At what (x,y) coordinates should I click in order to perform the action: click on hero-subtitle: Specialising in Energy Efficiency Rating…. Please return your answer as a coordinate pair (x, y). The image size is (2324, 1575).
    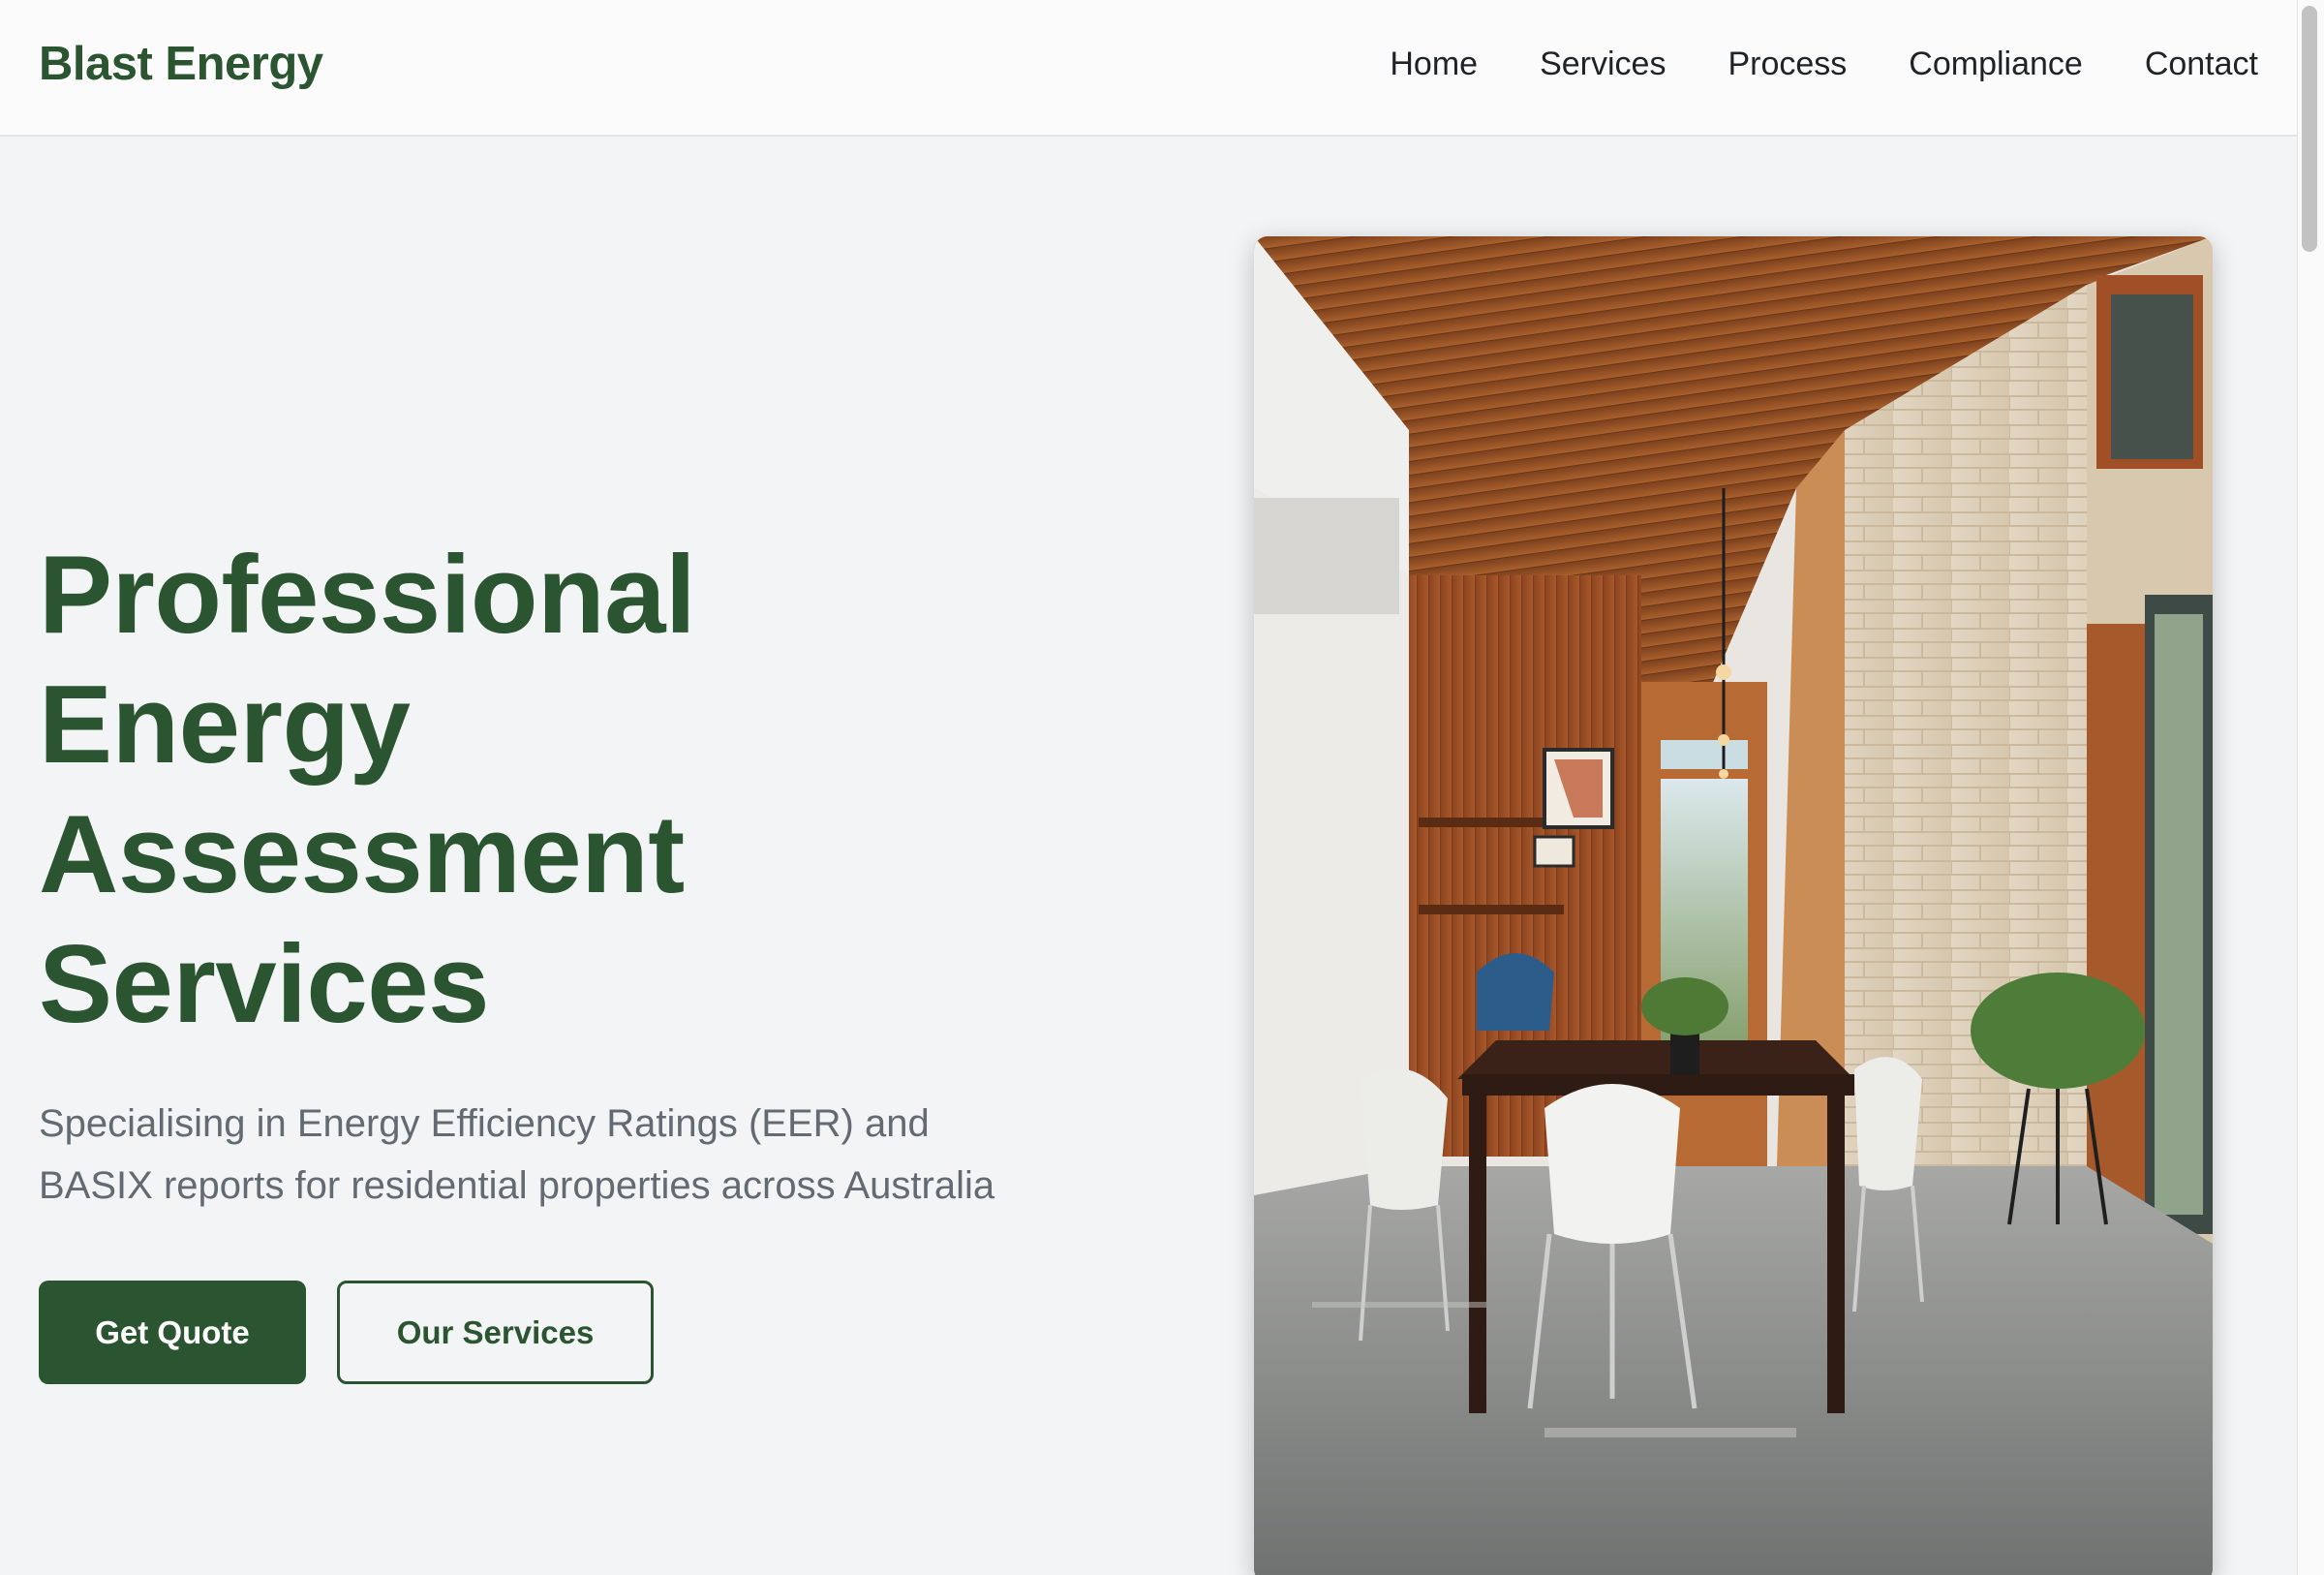
    Looking at the image, I should click on (610, 1155).